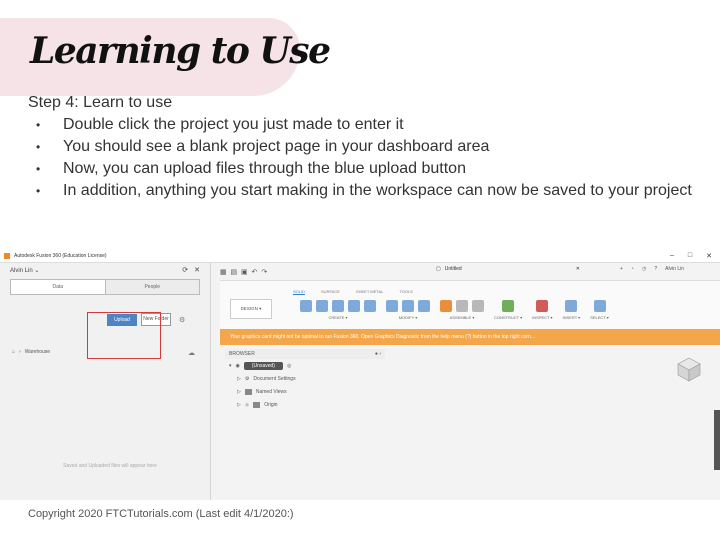 The height and width of the screenshot is (540, 720). What do you see at coordinates (7, 256) in the screenshot?
I see `app-logo-icon` at bounding box center [7, 256].